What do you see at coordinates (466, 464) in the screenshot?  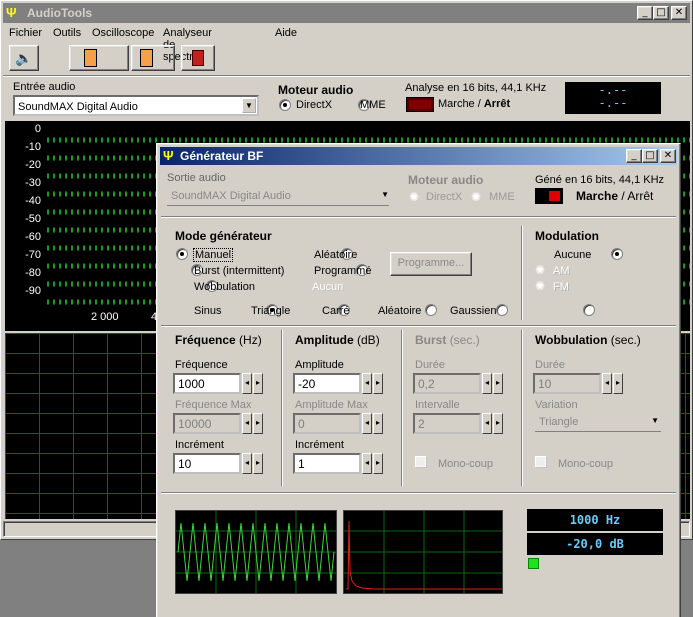 I see `burst-mono-label: Mono-coup` at bounding box center [466, 464].